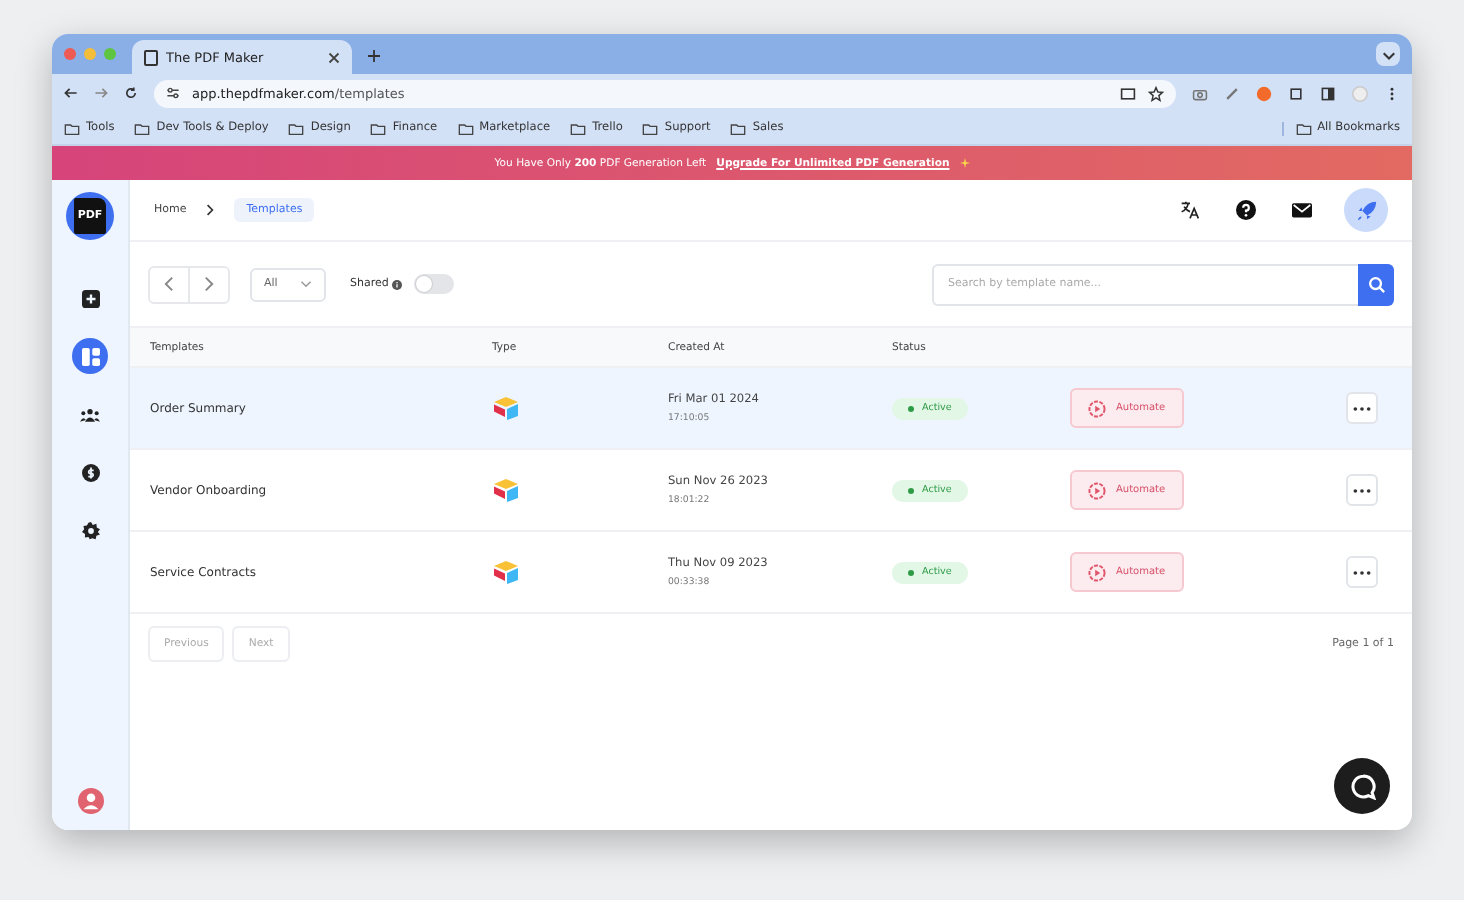 This screenshot has height=900, width=1464. Describe the element at coordinates (90, 298) in the screenshot. I see `plus-square-icon` at that location.